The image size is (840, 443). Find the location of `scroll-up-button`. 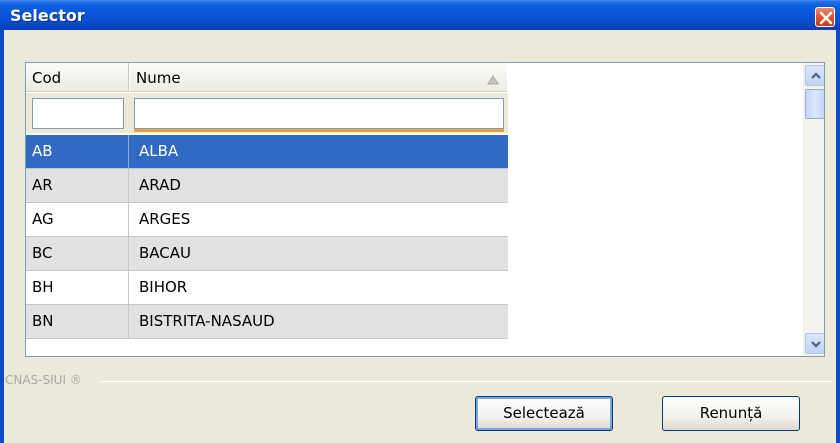

scroll-up-button is located at coordinates (814, 75).